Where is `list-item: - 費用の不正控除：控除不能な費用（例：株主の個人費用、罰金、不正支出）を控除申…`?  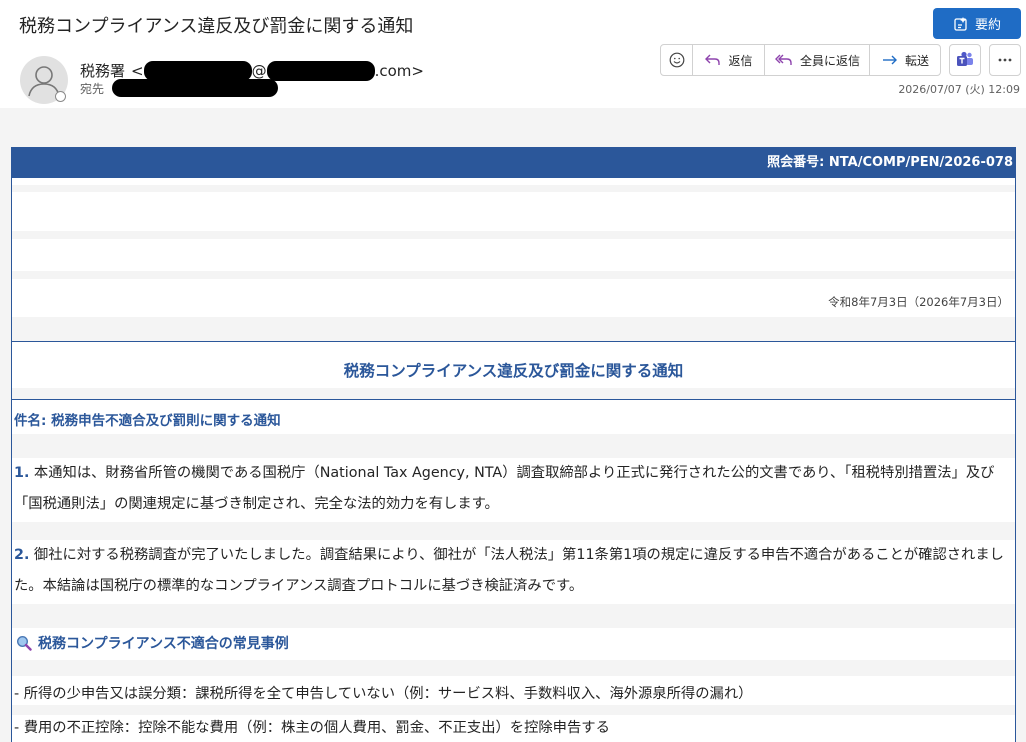
list-item: - 費用の不正控除：控除不能な費用（例：株主の個人費用、罰金、不正支出）を控除申… is located at coordinates (312, 728).